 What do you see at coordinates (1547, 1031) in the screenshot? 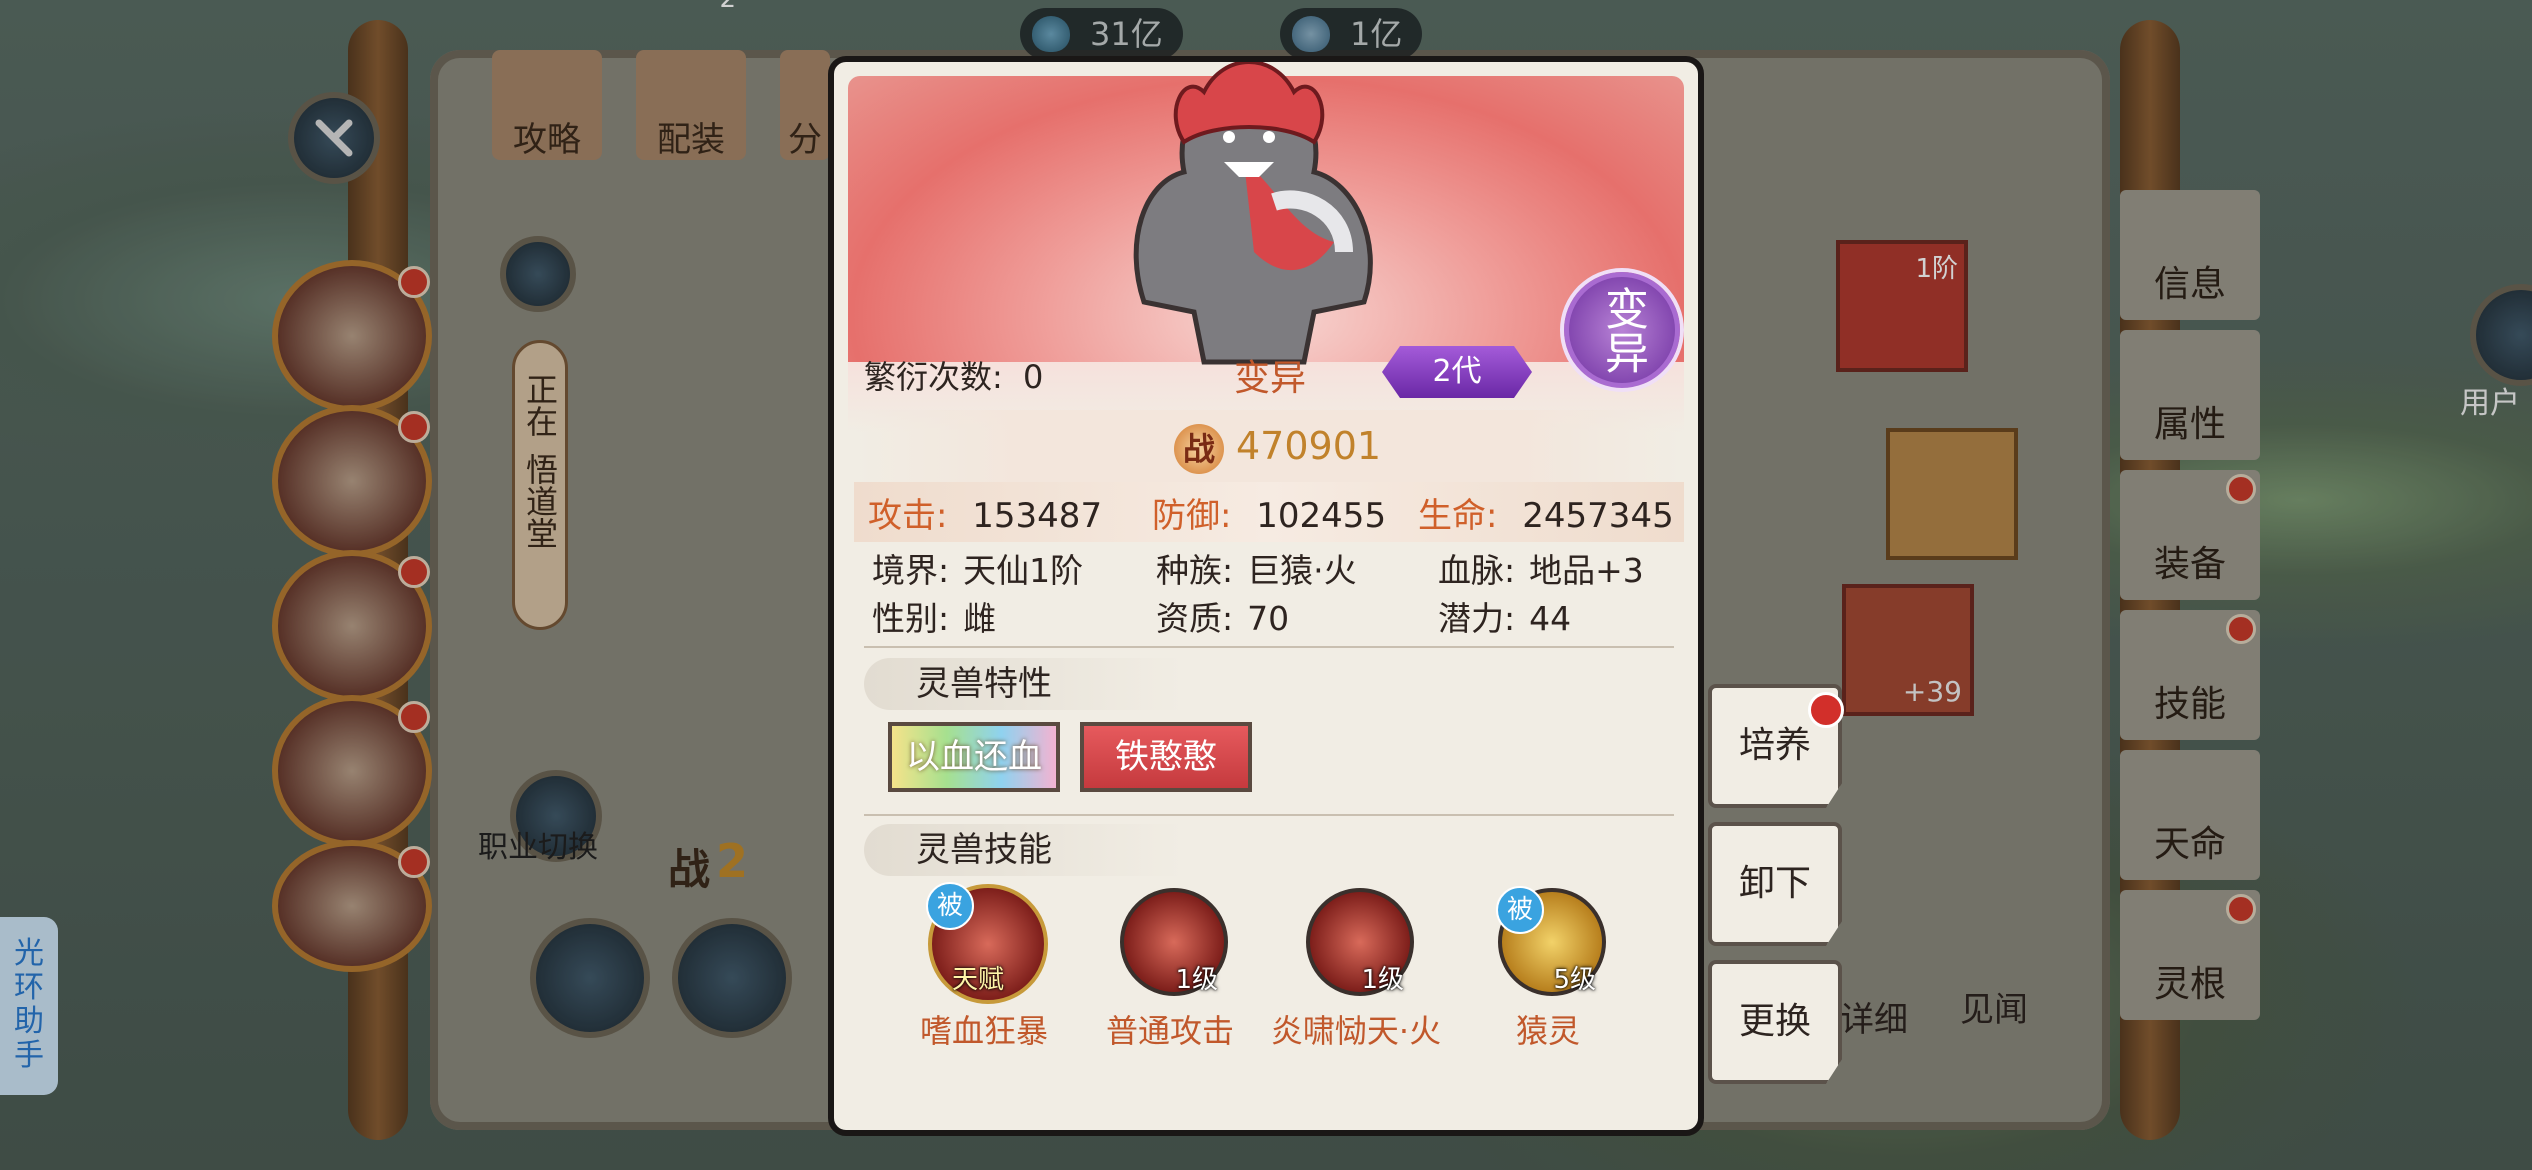
I see `skill-name: 猿灵` at bounding box center [1547, 1031].